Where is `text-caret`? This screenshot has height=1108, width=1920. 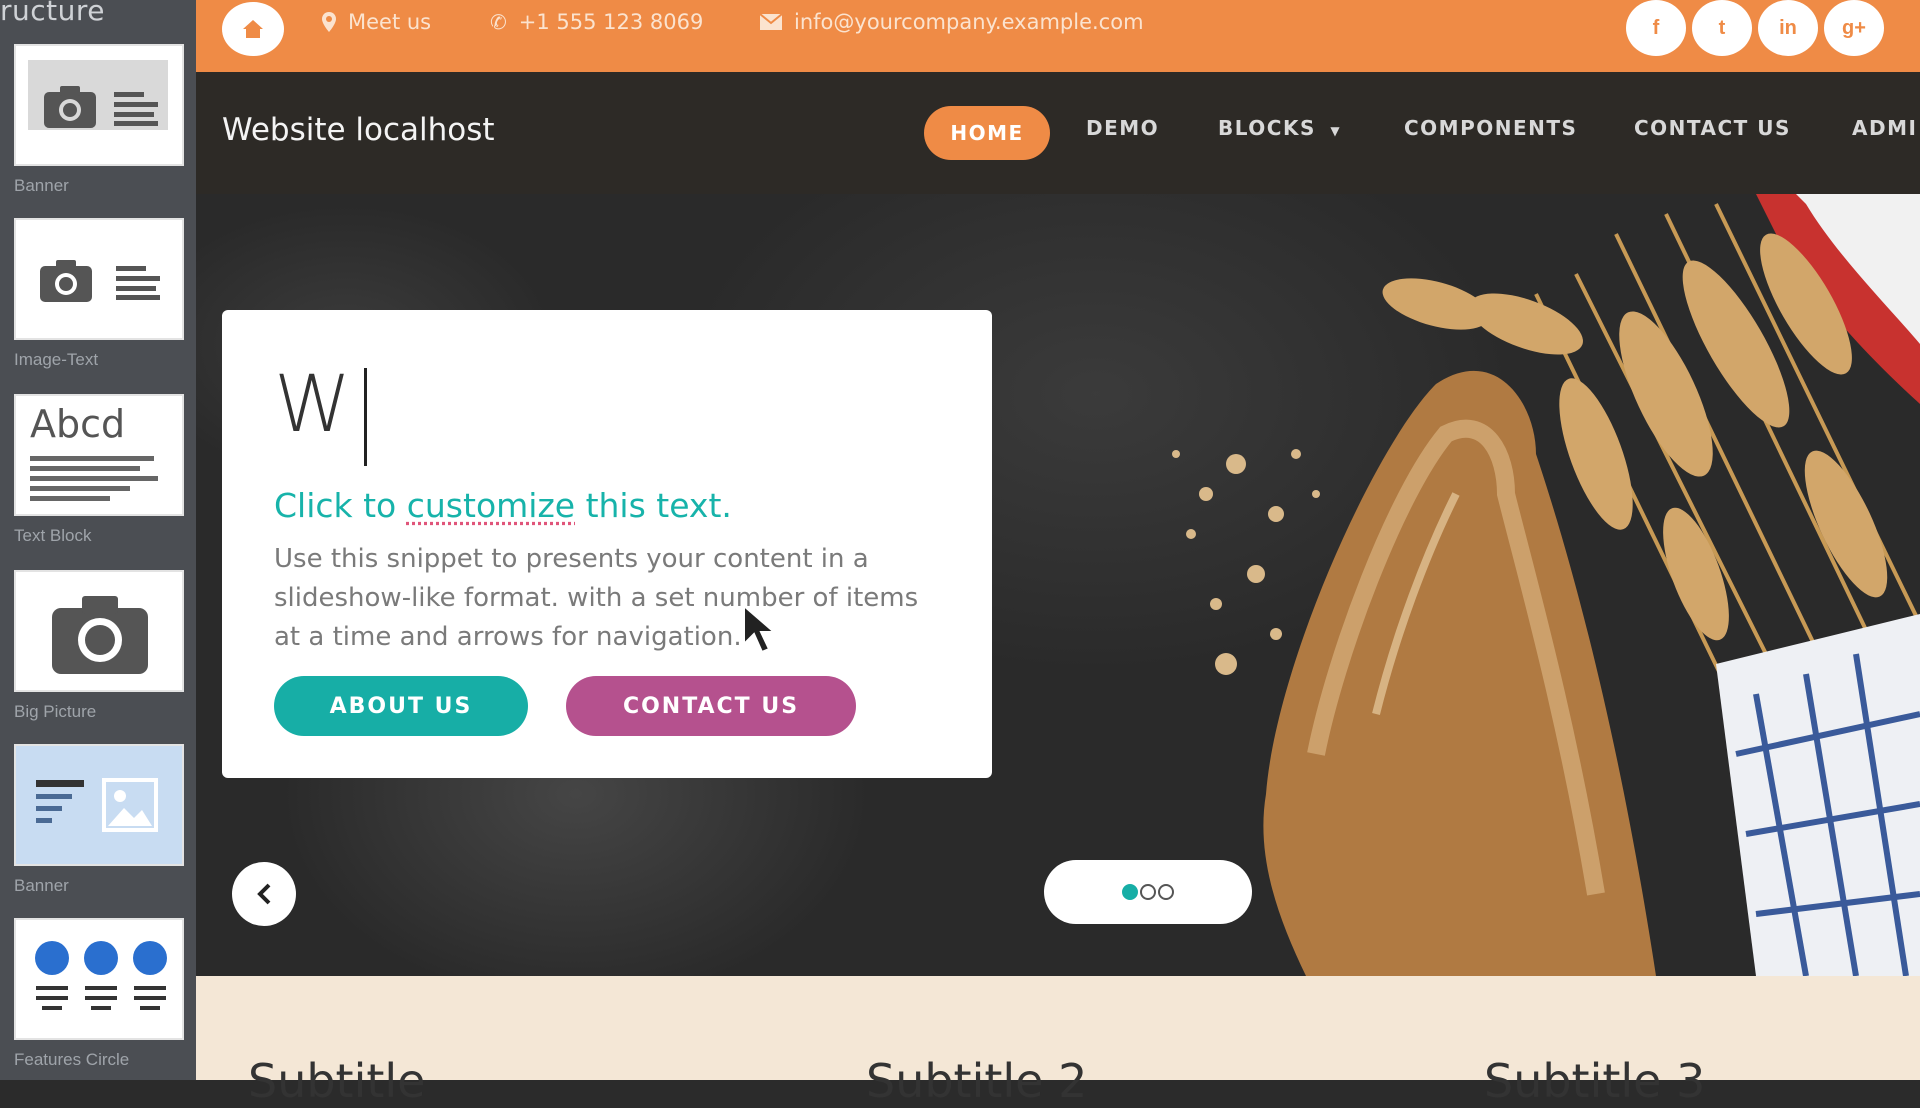
text-caret is located at coordinates (365, 417).